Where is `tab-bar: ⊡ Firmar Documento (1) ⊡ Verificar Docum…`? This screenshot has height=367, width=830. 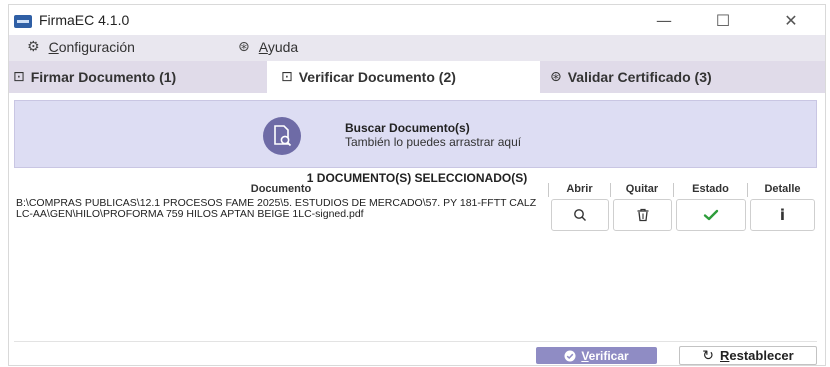
tab-bar: ⊡ Firmar Documento (1) ⊡ Verificar Docum… is located at coordinates (417, 77).